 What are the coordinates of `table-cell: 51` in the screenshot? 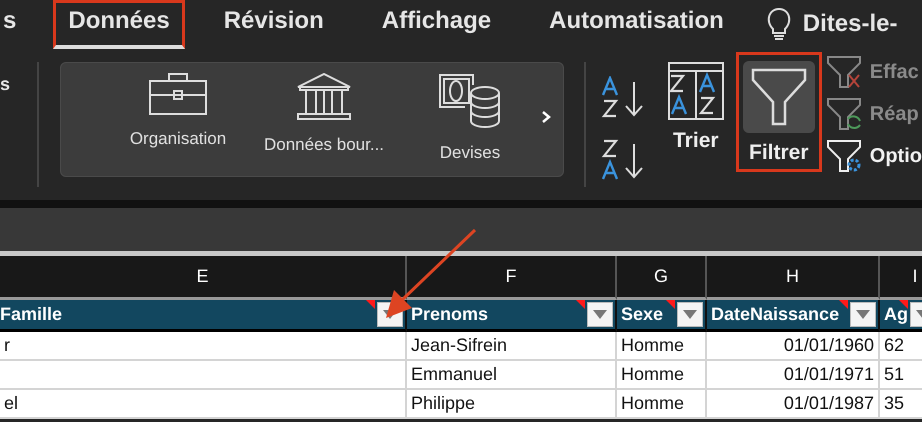 It's located at (901, 375).